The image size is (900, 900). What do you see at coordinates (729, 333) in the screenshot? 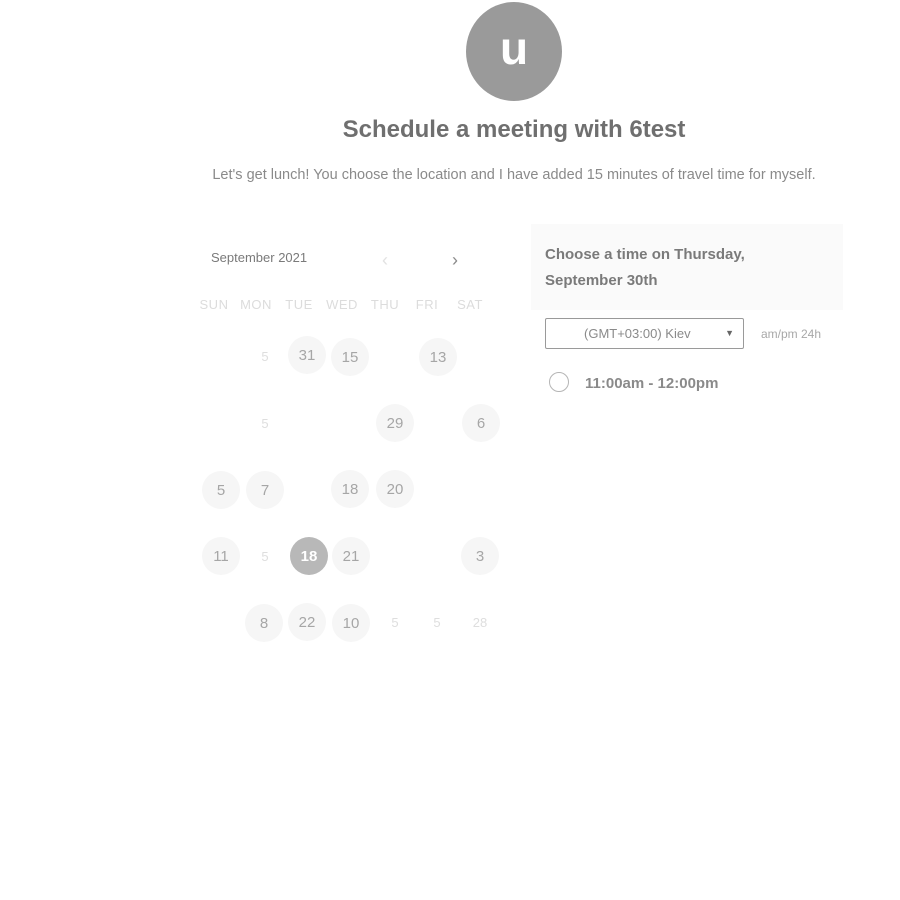
I see `chevron-down-icon: ▼` at bounding box center [729, 333].